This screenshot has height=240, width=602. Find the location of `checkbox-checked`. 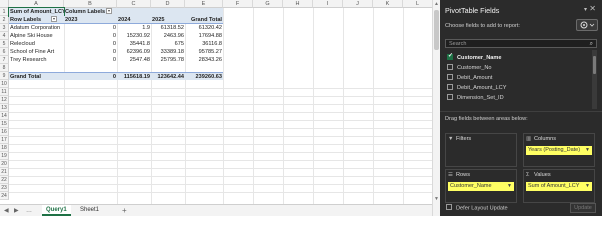

checkbox-checked is located at coordinates (450, 56).